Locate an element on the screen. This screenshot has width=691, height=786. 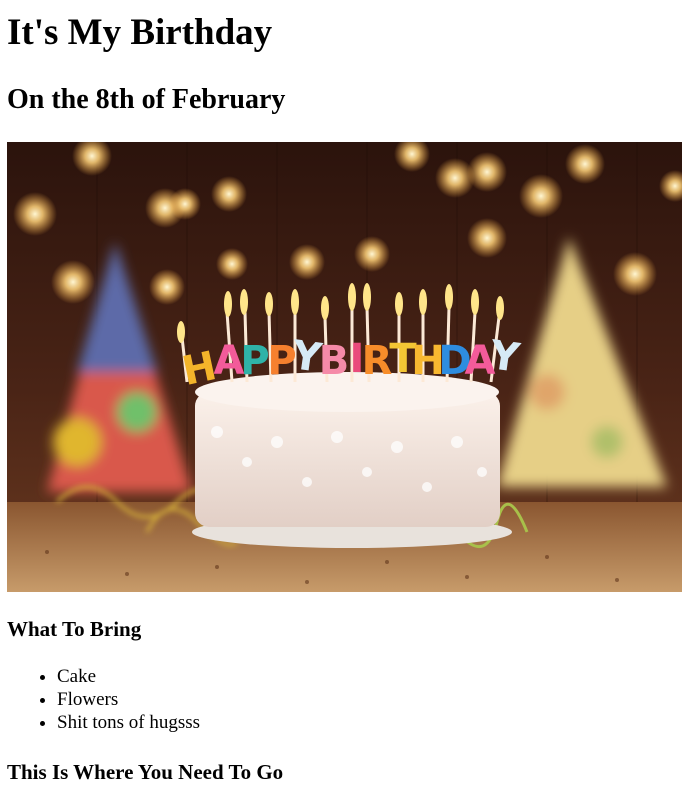
page-title: It's My Birthday is located at coordinates (140, 32).